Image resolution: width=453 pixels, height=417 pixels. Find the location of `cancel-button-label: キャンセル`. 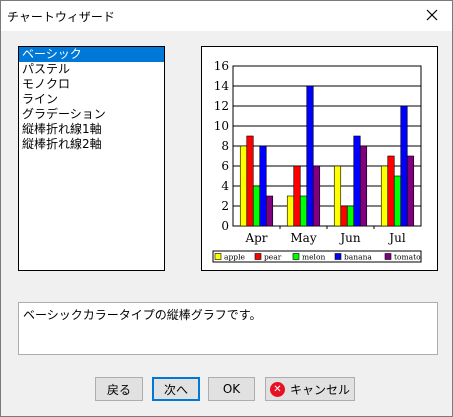

cancel-button-label: キャンセル is located at coordinates (319, 389).